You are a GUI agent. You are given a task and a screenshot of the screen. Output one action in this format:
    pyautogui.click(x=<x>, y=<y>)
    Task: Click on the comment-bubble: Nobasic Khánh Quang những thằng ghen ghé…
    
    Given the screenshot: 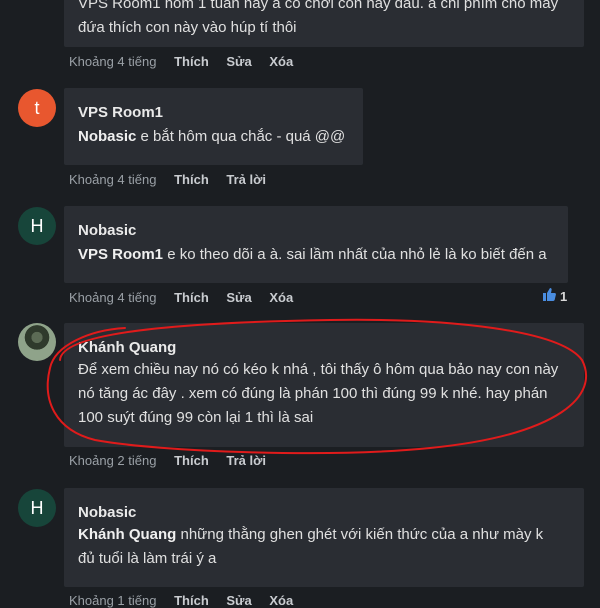 What is the action you would take?
    pyautogui.click(x=324, y=537)
    